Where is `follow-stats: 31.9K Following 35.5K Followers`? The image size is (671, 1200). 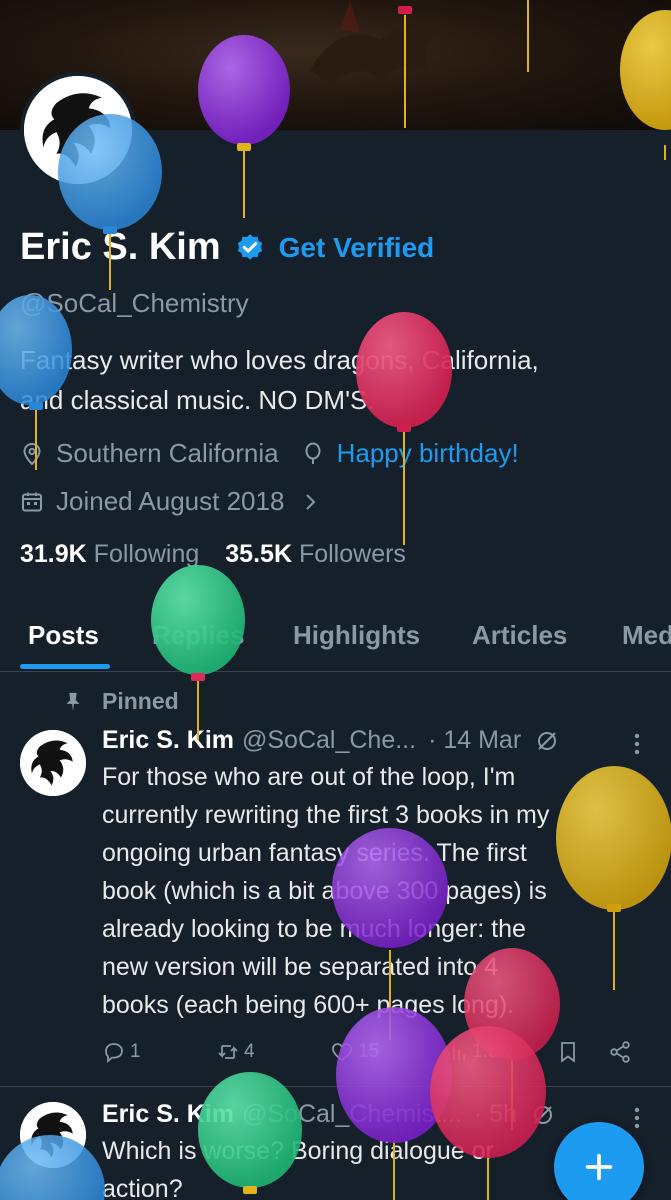
follow-stats: 31.9K Following 35.5K Followers is located at coordinates (213, 554).